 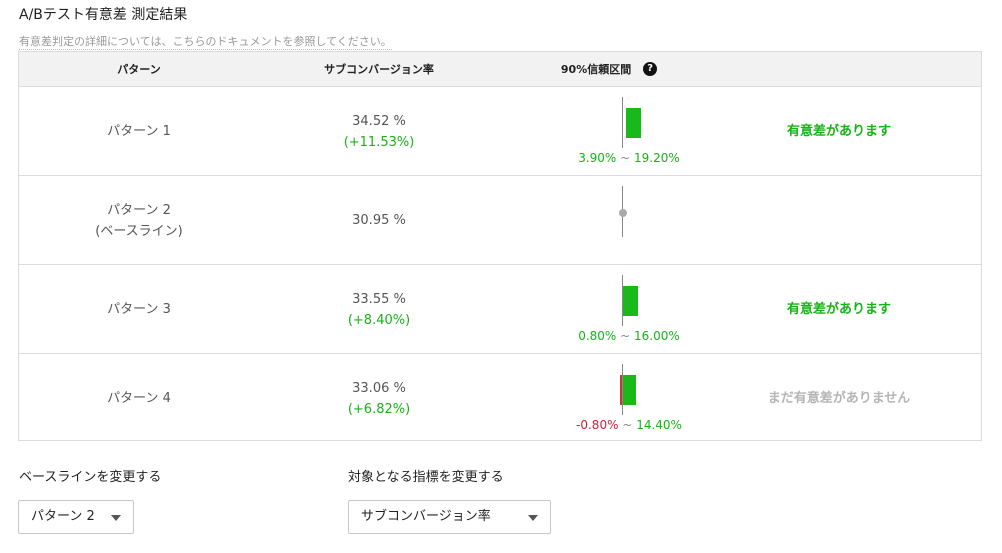 I want to click on documentation-link: 有意差判定の詳細については、こちらのドキュメントを参照してください。, so click(x=205, y=42).